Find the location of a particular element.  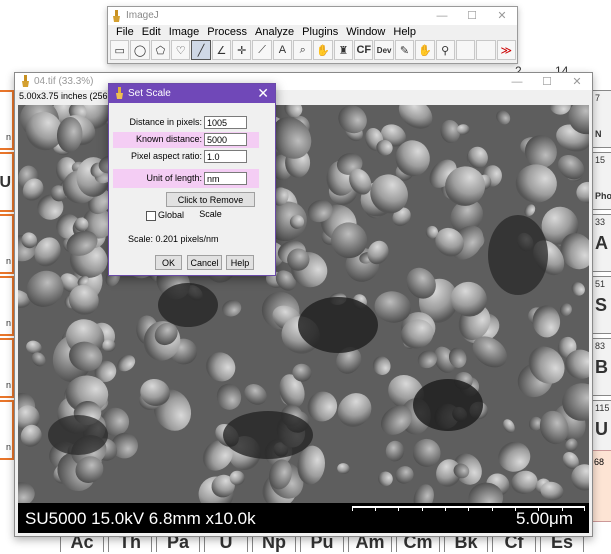

aspect-ratio-field: 1.0 is located at coordinates (225, 156).